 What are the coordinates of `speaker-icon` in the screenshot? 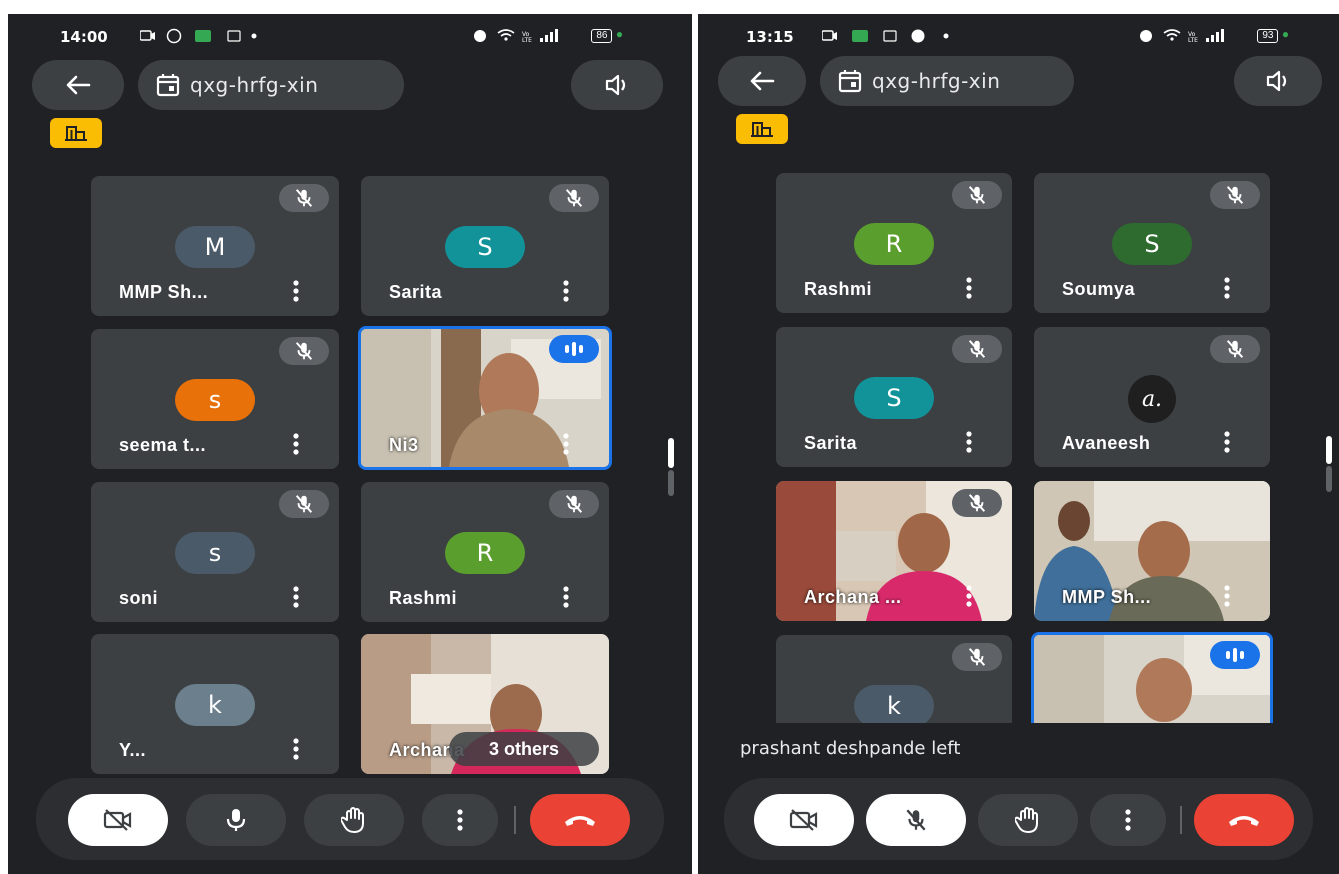 It's located at (615, 85).